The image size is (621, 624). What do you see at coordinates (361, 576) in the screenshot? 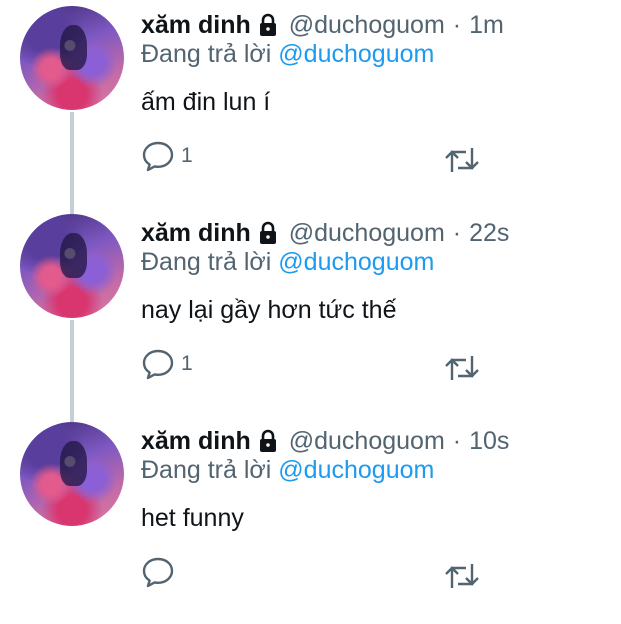
I see `tweet-actions` at bounding box center [361, 576].